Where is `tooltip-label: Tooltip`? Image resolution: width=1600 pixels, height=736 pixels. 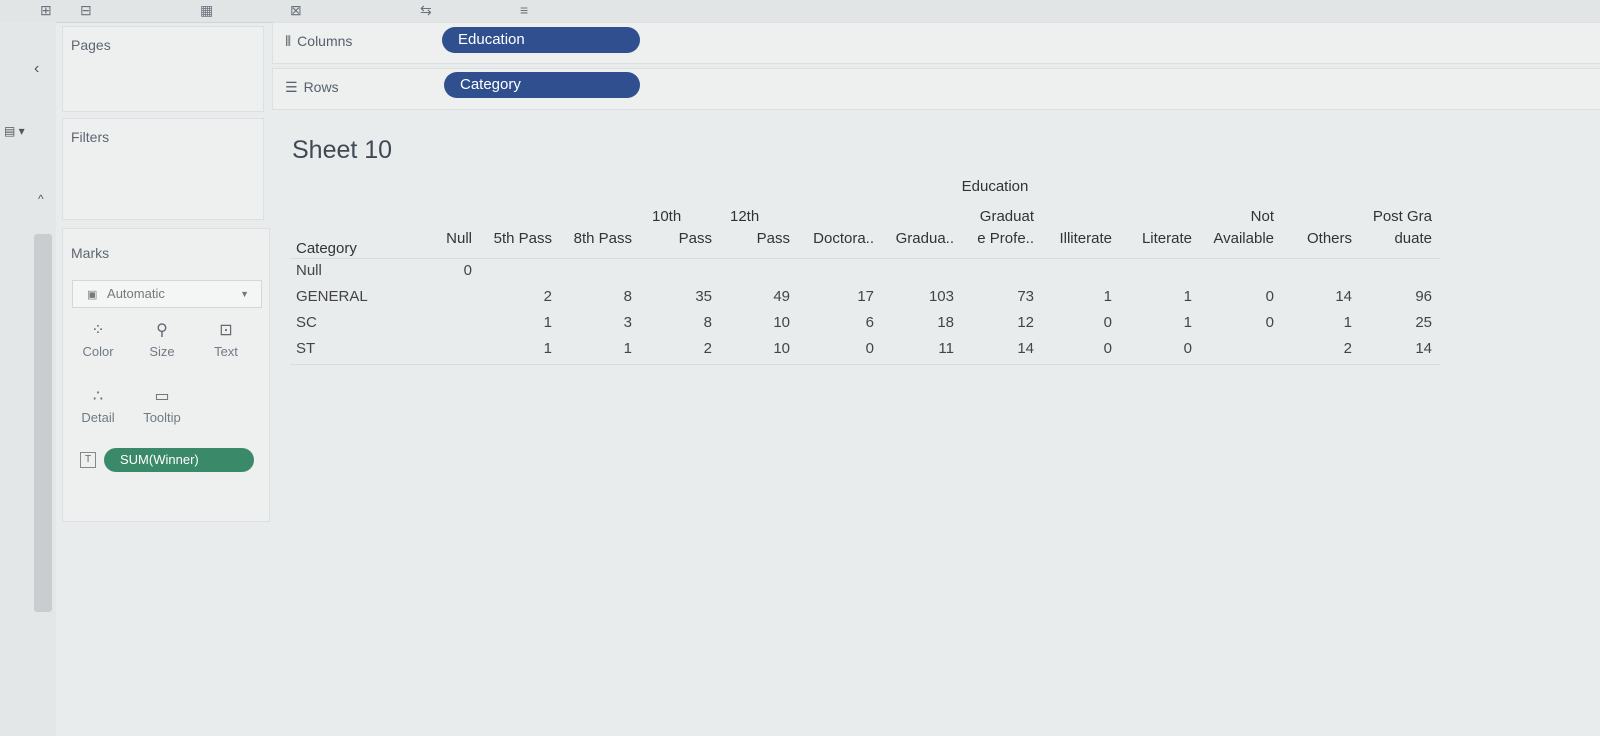
tooltip-label: Tooltip is located at coordinates (162, 417).